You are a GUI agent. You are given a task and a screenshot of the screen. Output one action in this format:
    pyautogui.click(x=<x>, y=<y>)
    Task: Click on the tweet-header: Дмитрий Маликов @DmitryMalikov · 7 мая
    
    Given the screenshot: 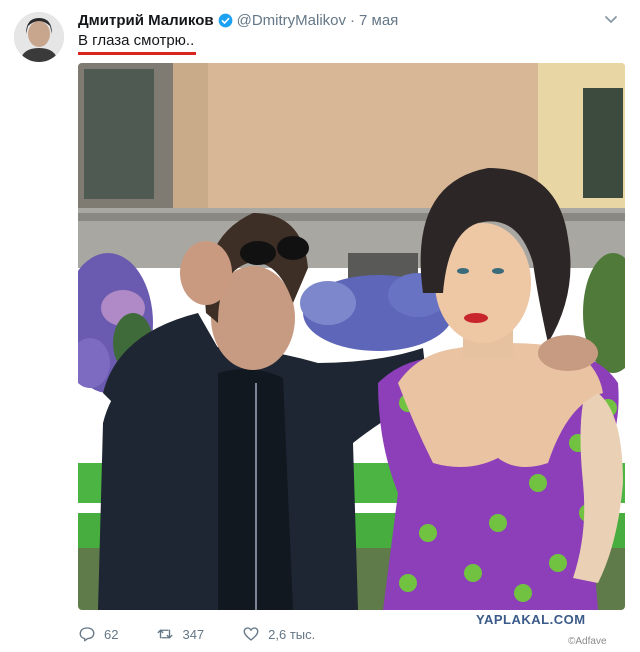 What is the action you would take?
    pyautogui.click(x=238, y=20)
    